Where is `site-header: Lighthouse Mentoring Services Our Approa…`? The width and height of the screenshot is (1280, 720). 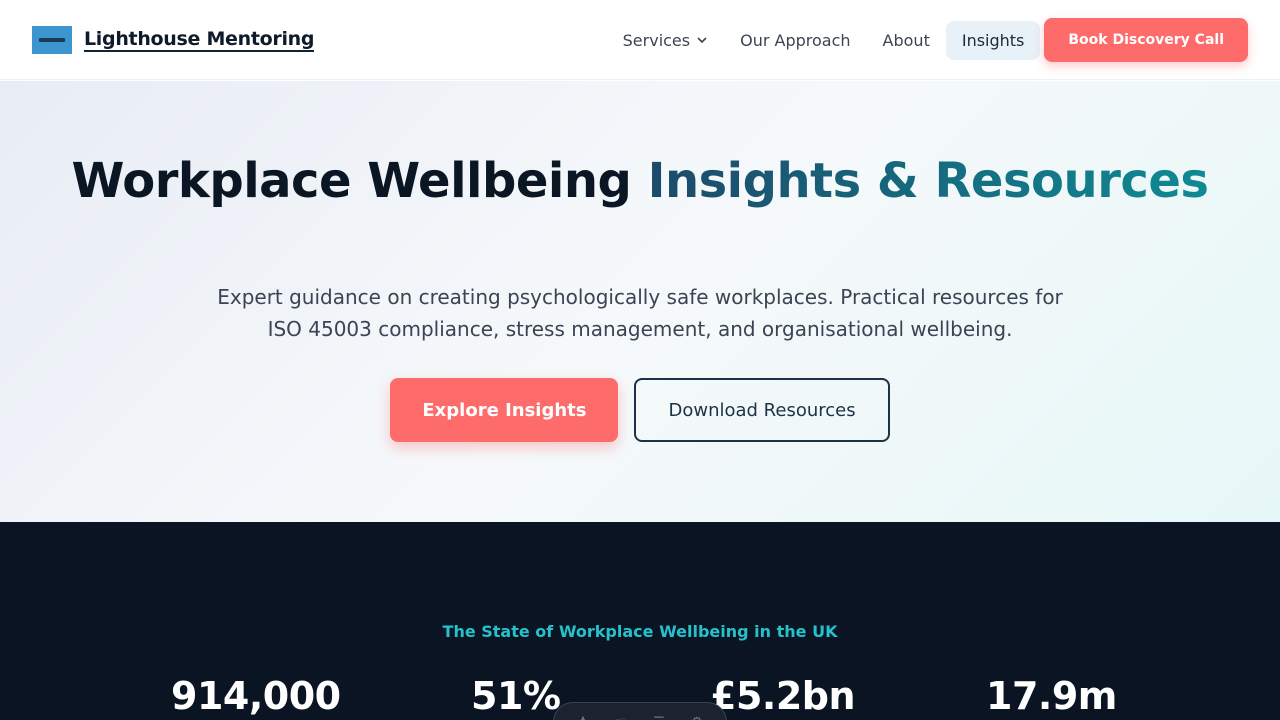 site-header: Lighthouse Mentoring Services Our Approa… is located at coordinates (640, 40).